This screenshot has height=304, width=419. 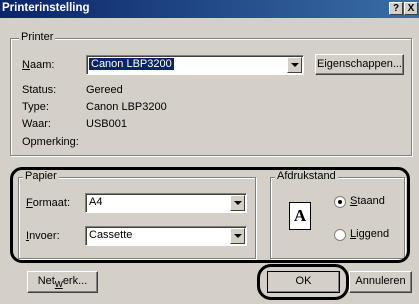 What do you see at coordinates (104, 90) in the screenshot?
I see `status-value: Gereed` at bounding box center [104, 90].